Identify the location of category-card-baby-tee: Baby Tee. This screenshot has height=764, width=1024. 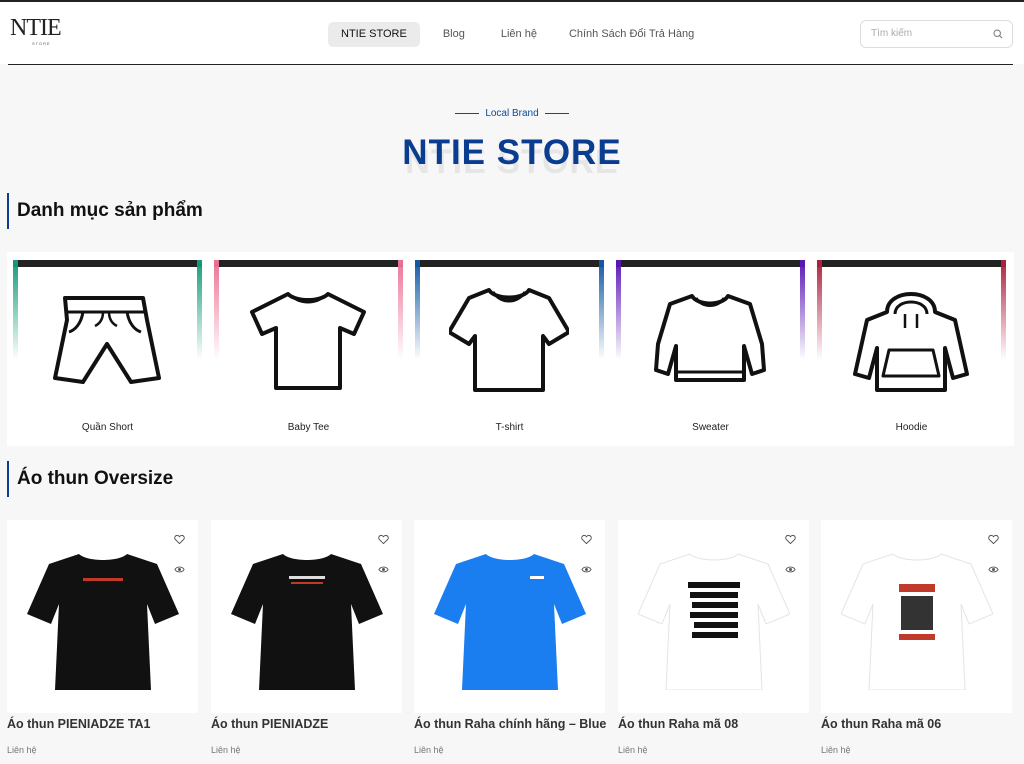
(308, 349).